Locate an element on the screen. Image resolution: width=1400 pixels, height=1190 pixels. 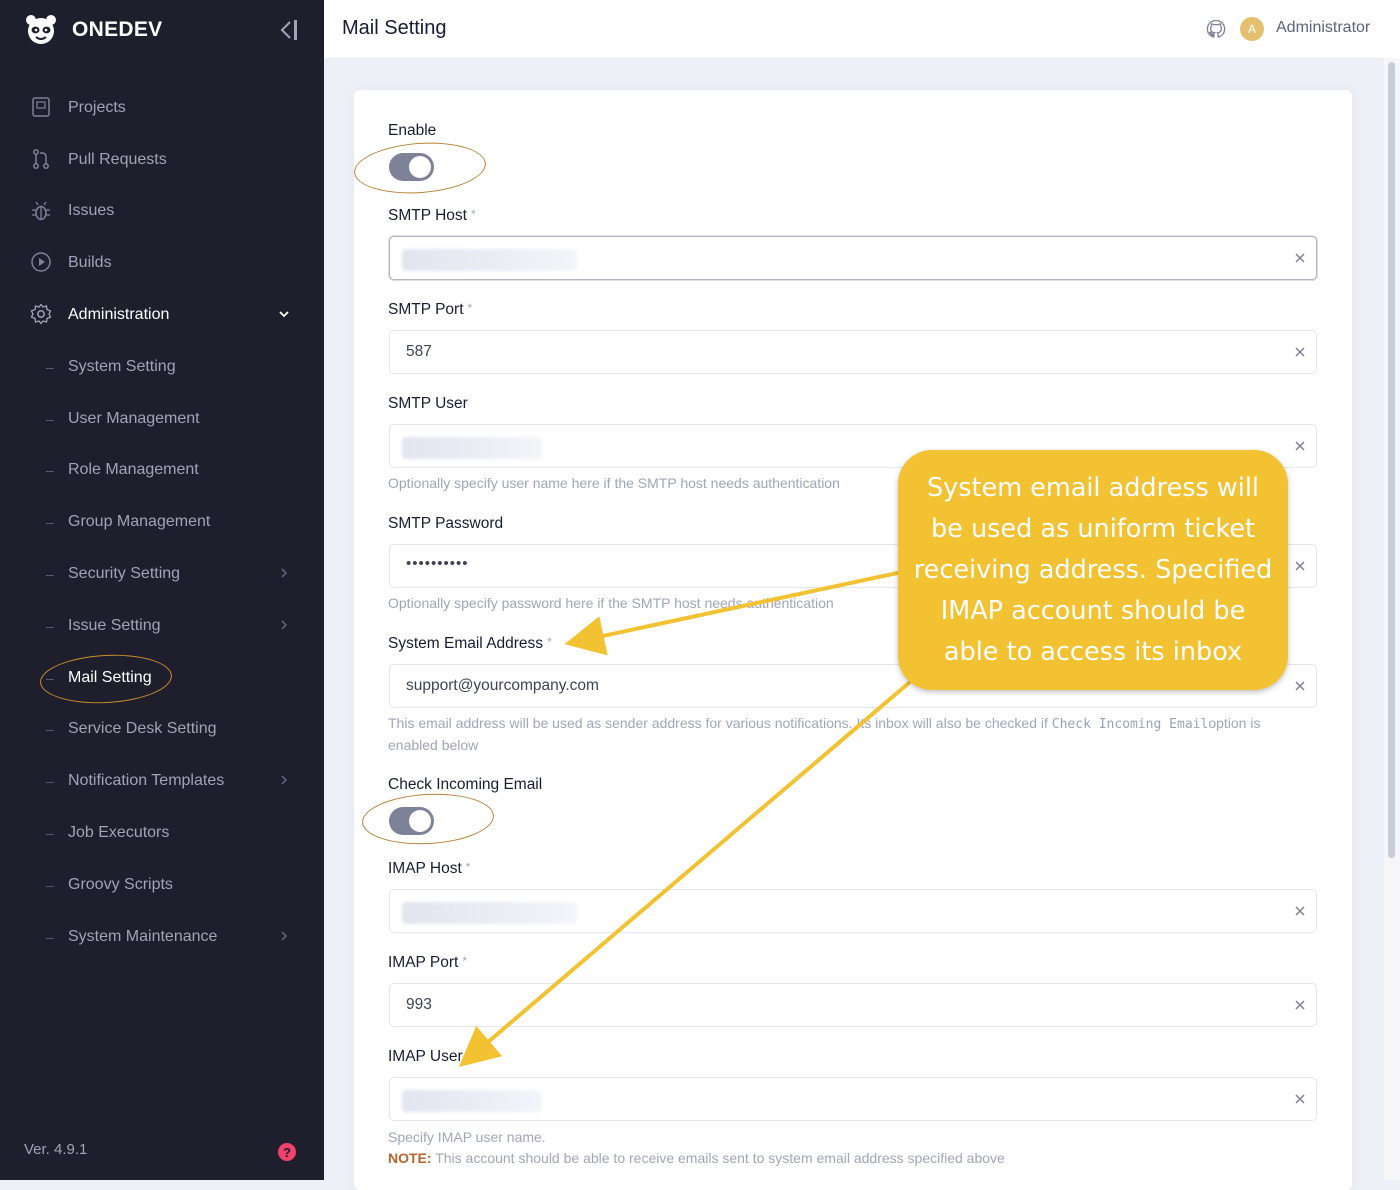
app-name: ONEDEV is located at coordinates (117, 29).